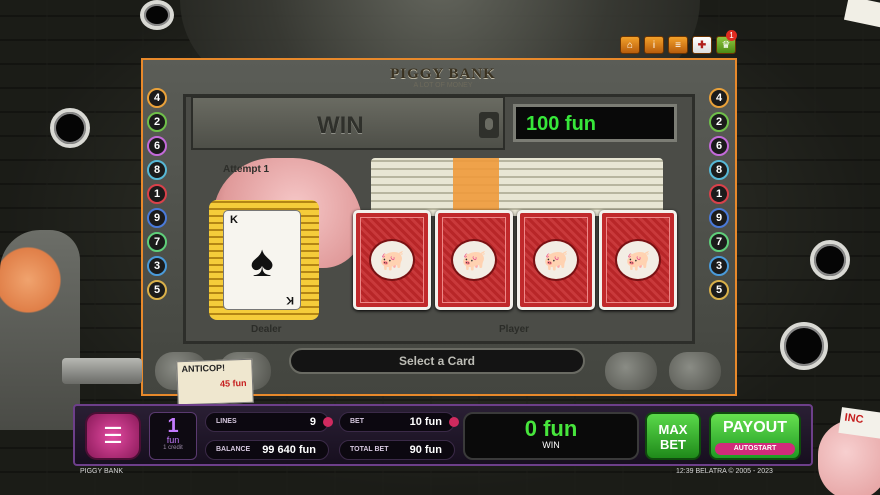 Image resolution: width=880 pixels, height=495 pixels. I want to click on spade-icon: ♠, so click(262, 261).